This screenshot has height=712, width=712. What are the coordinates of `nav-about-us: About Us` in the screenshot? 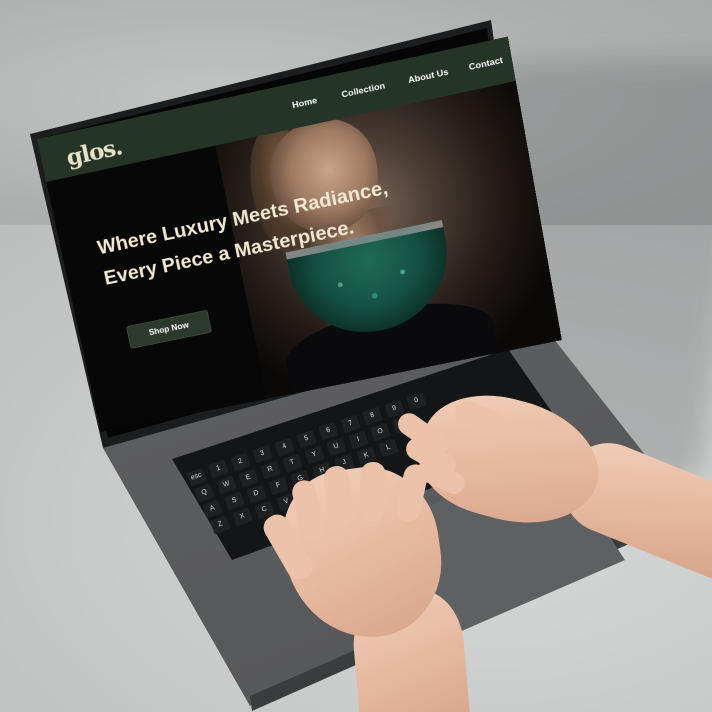 It's located at (428, 76).